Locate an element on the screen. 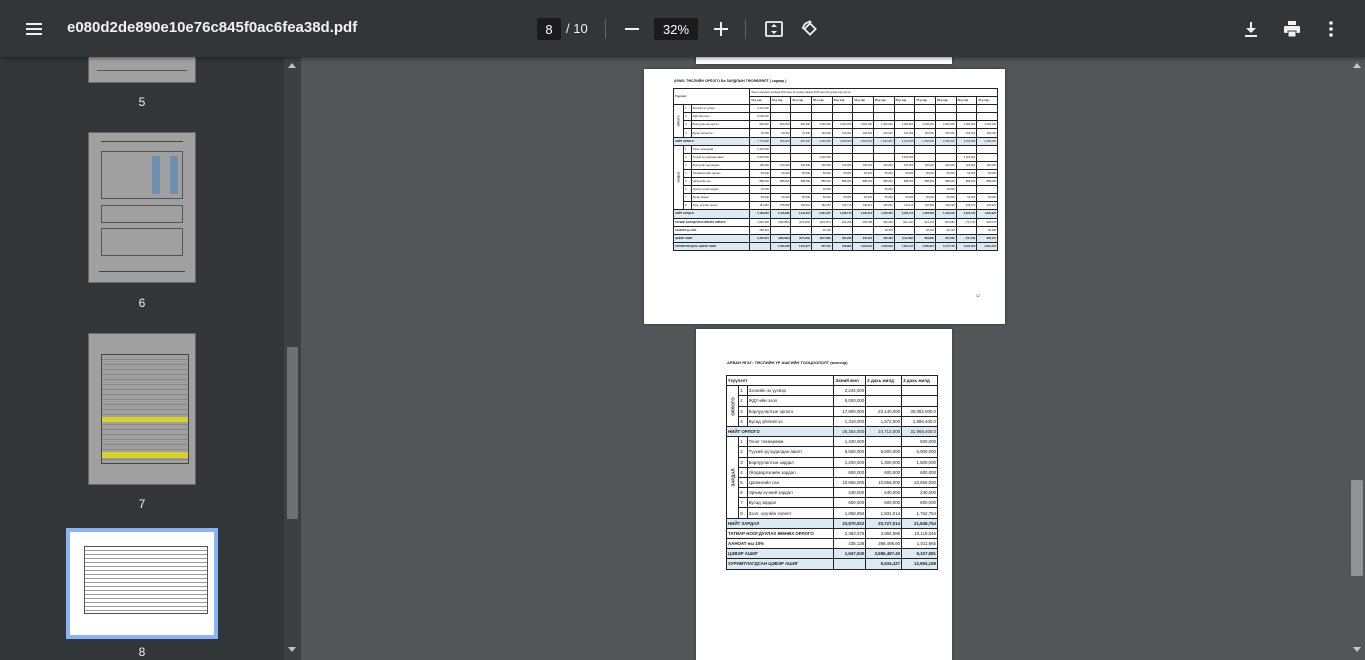  thumbnail-highlight is located at coordinates (156, 175).